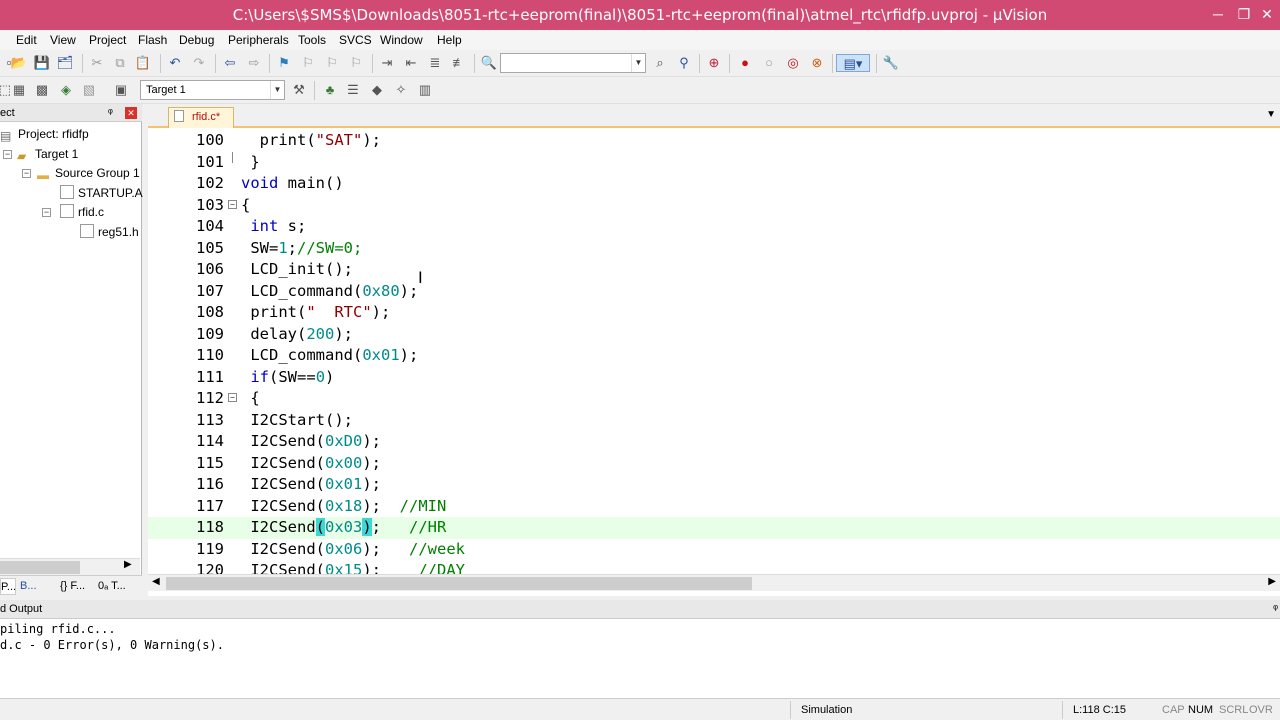 The image size is (1280, 720). What do you see at coordinates (489, 63) in the screenshot?
I see `find-in-files-icon: 🔍` at bounding box center [489, 63].